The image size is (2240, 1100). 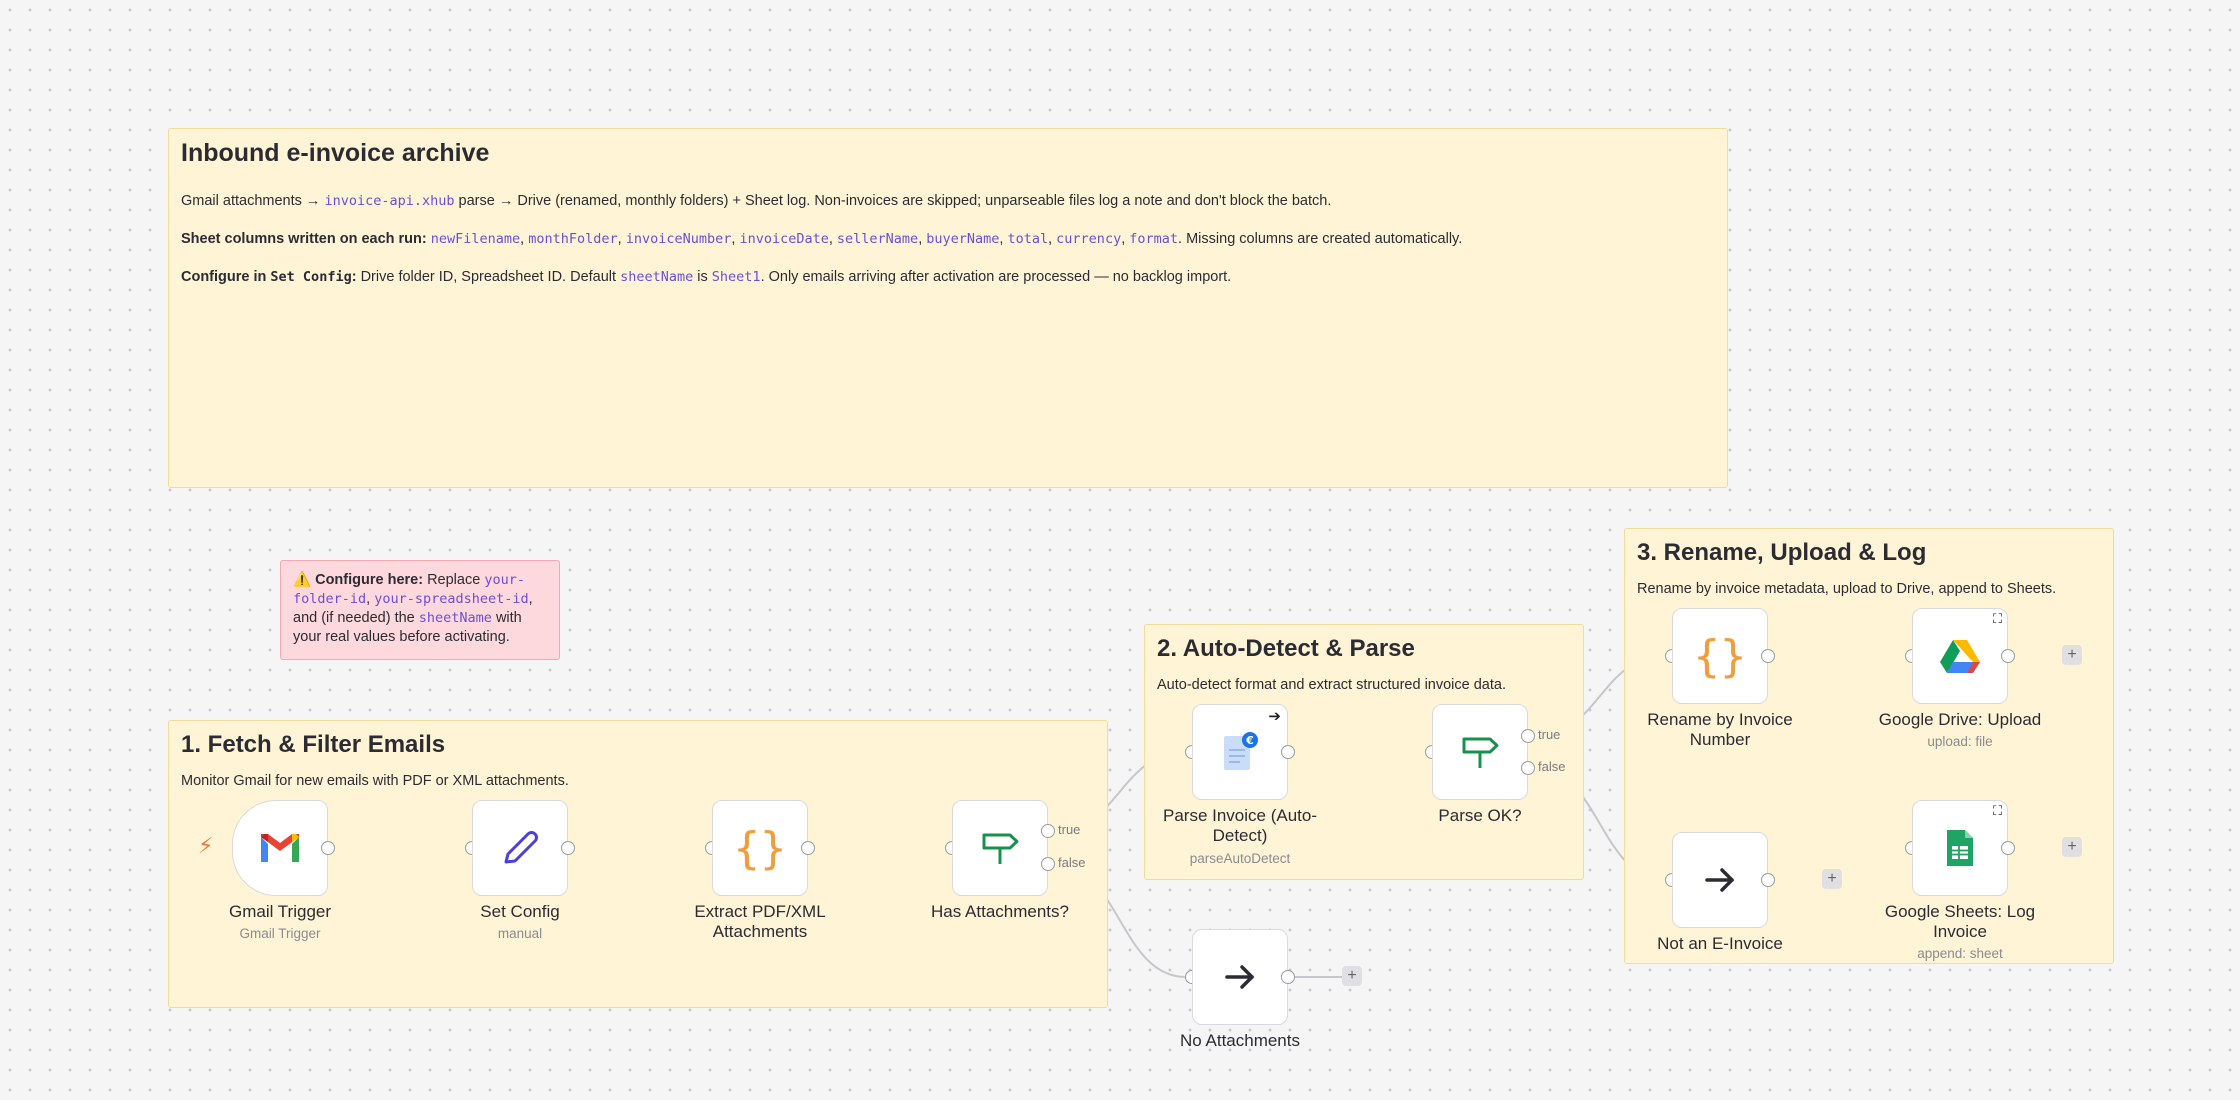 What do you see at coordinates (1239, 1040) in the screenshot?
I see `no-attachments-label: No Attachments` at bounding box center [1239, 1040].